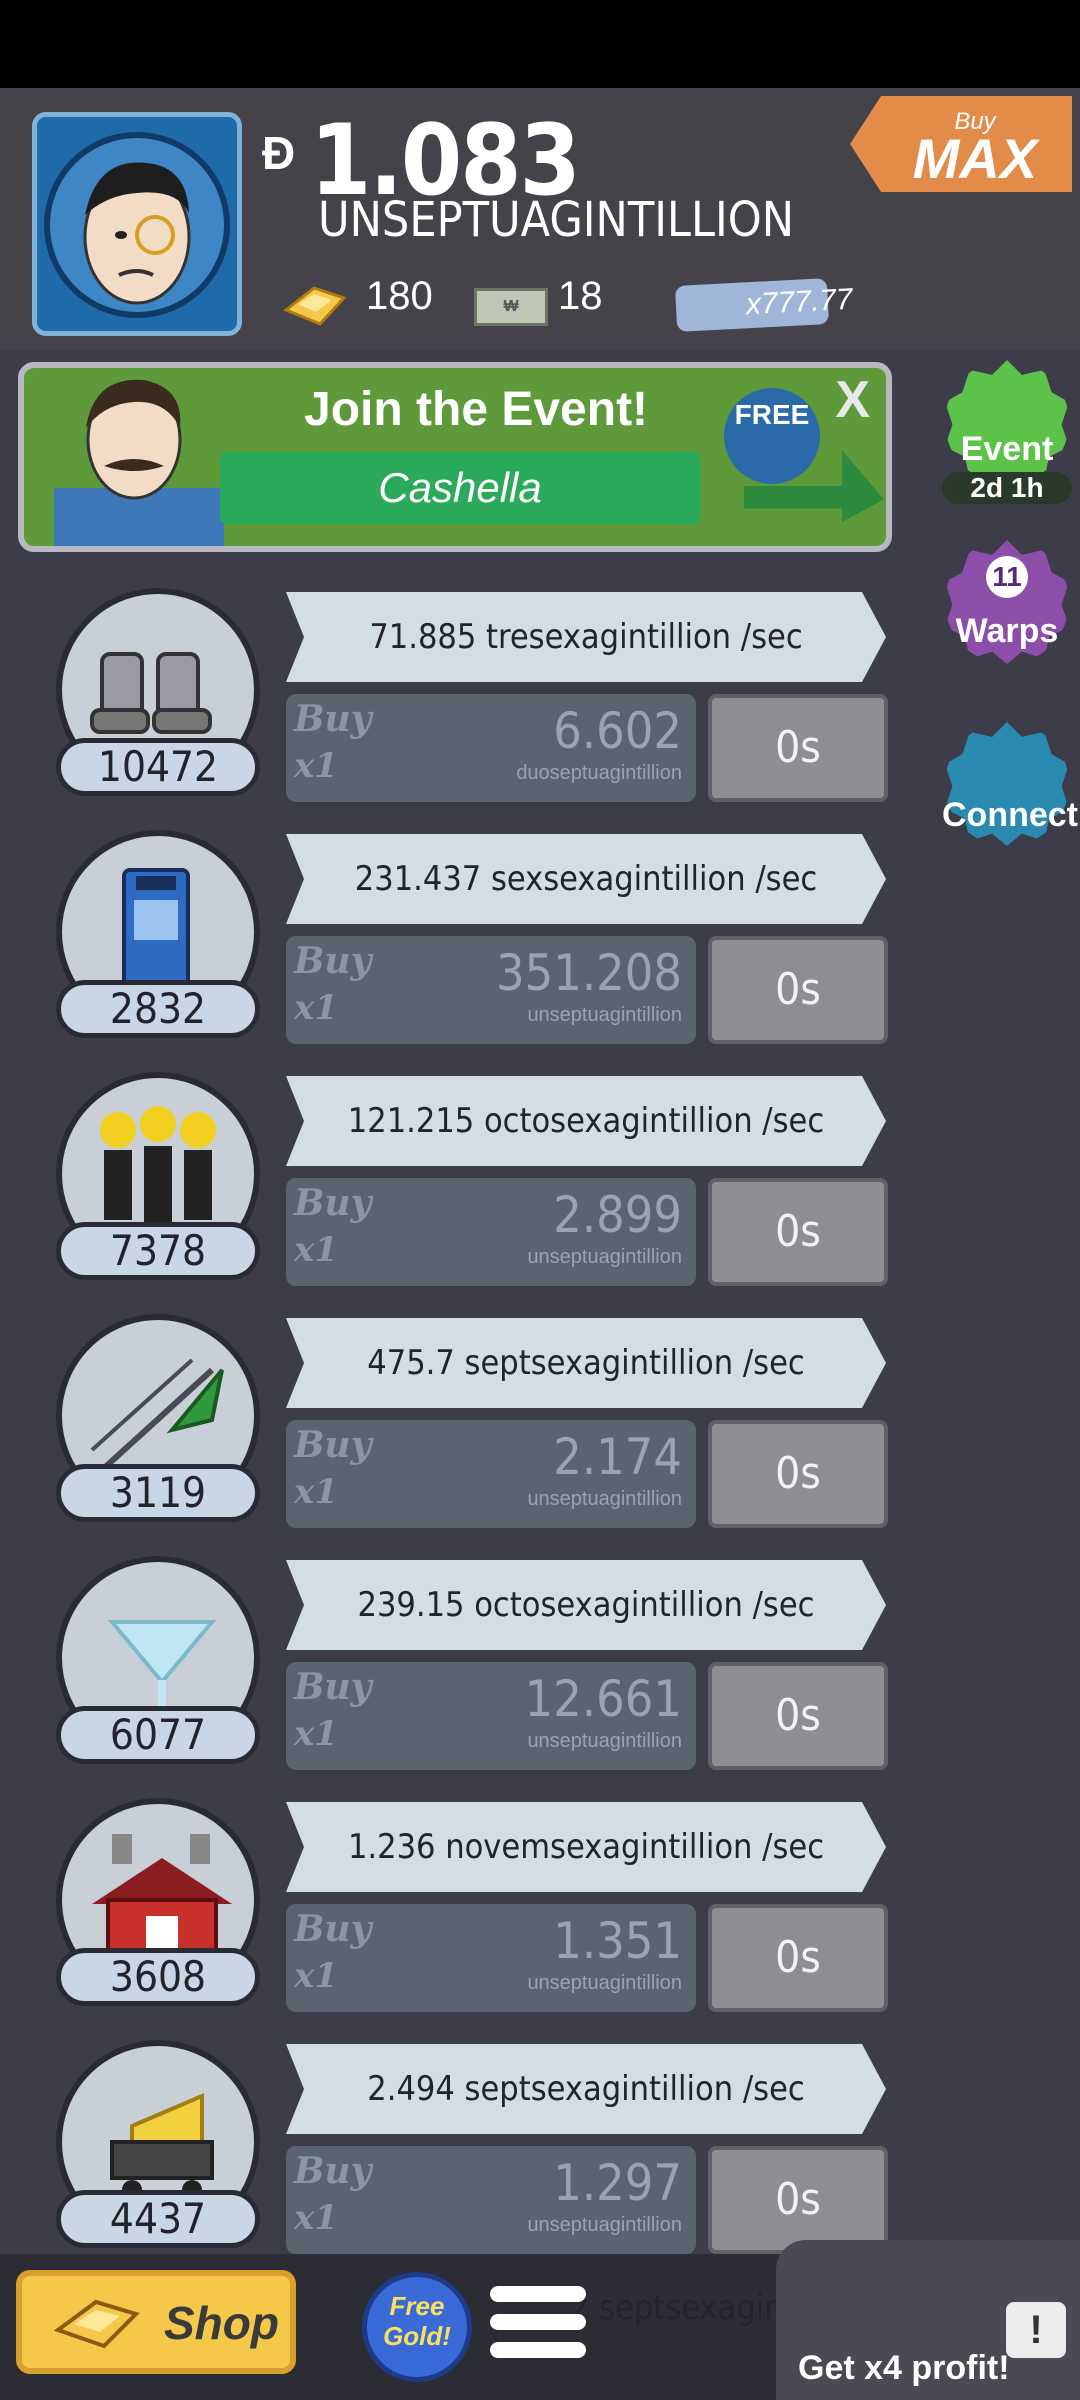  What do you see at coordinates (772, 436) in the screenshot?
I see `free-badge: FREE` at bounding box center [772, 436].